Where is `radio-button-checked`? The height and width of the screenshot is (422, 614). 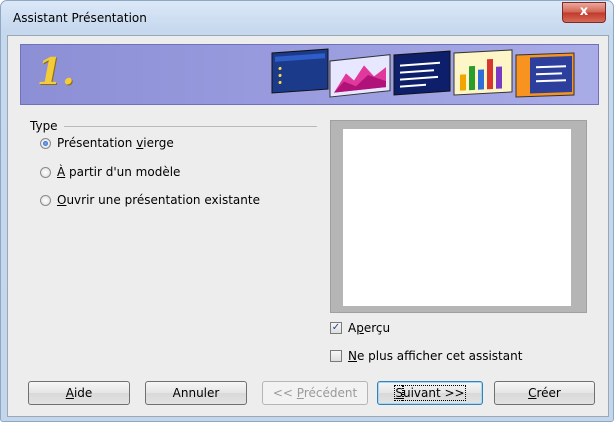 radio-button-checked is located at coordinates (45, 143).